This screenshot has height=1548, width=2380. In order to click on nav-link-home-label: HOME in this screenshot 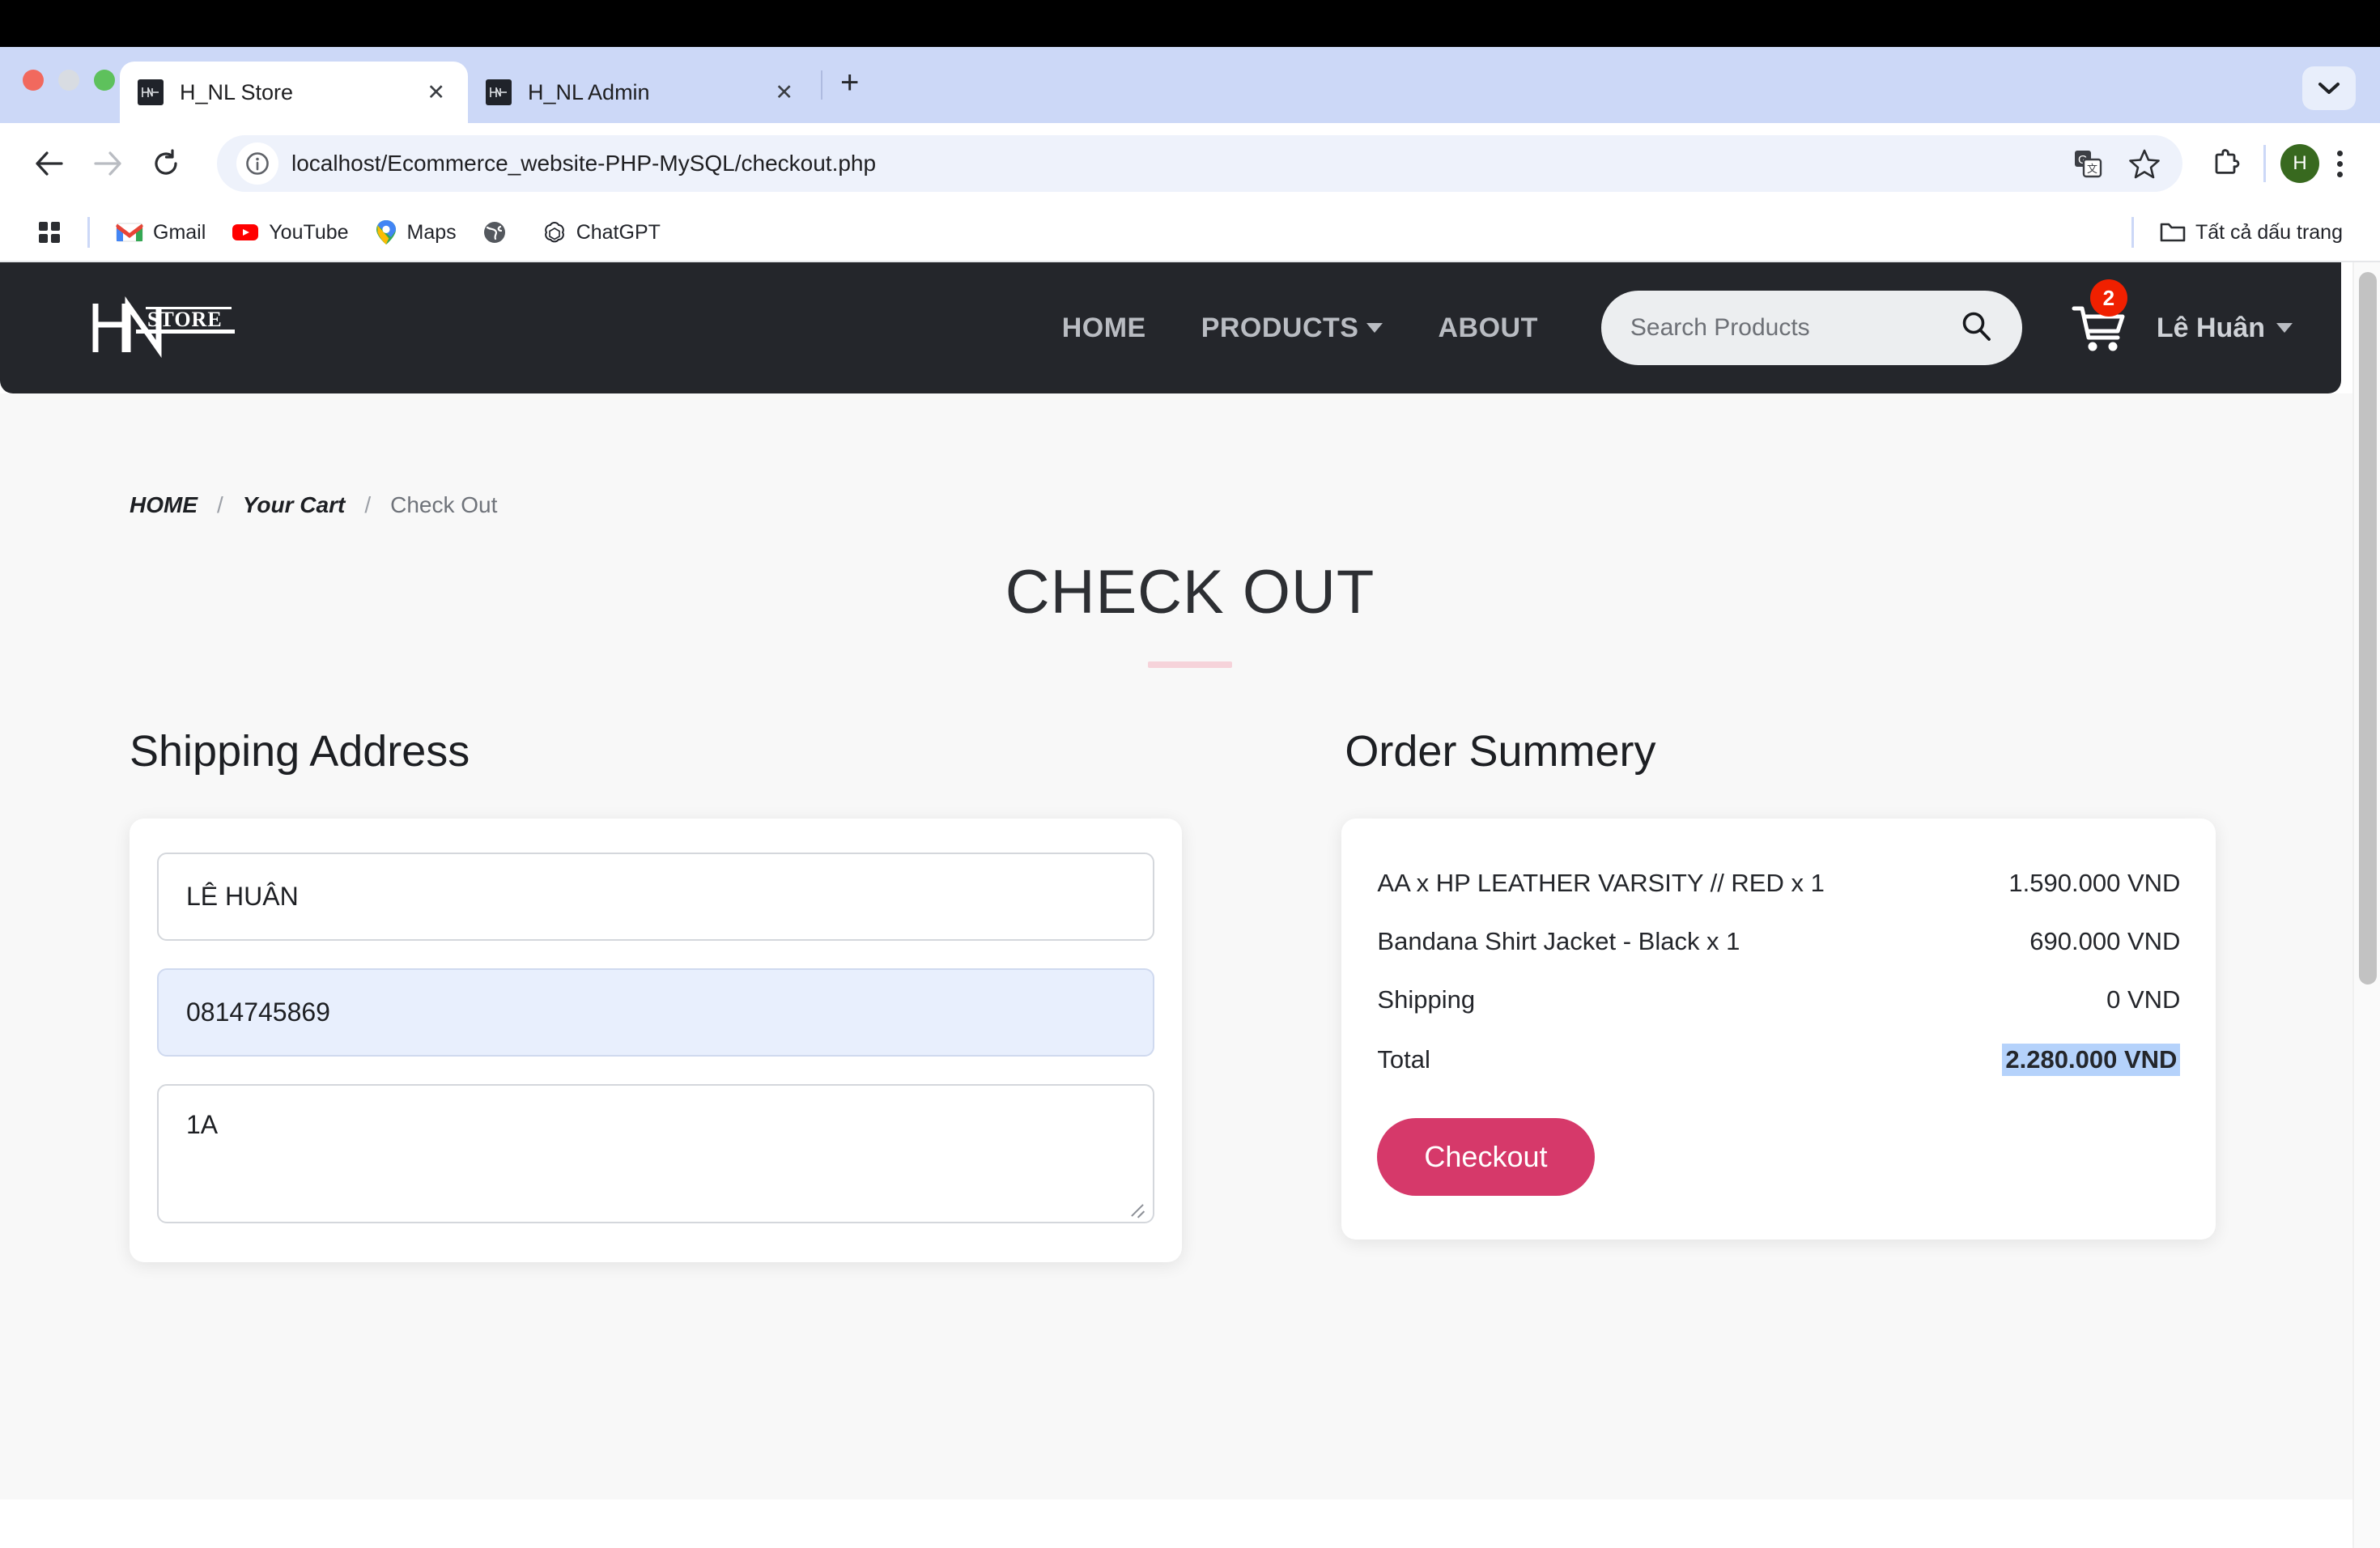, I will do `click(1103, 327)`.